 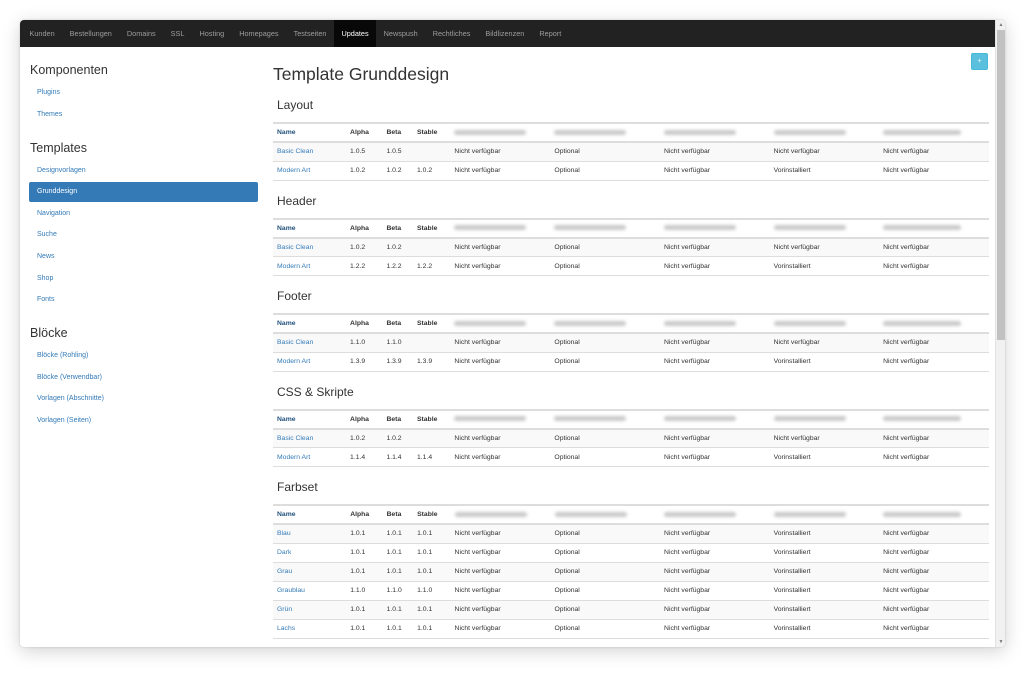 I want to click on vertical-scrollbar: ▲ ▼, so click(x=1000, y=333).